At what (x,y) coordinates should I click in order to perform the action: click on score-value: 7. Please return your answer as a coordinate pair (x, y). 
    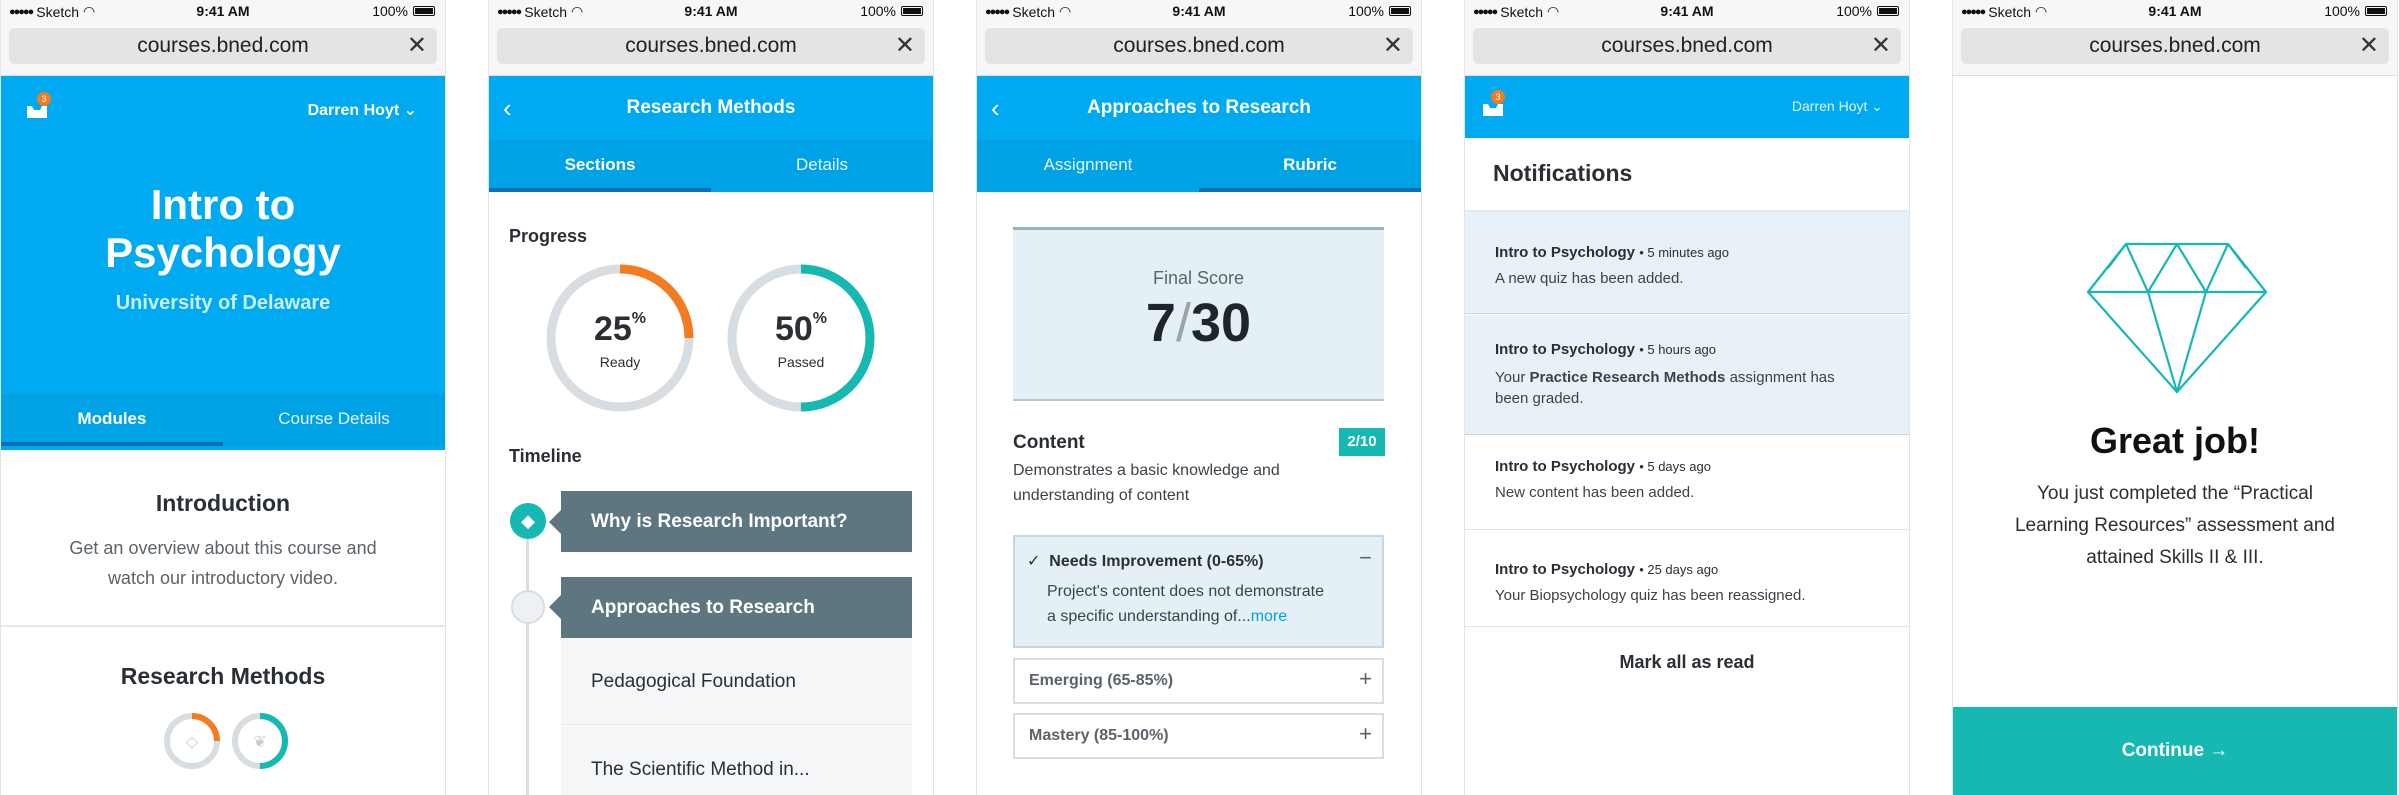
    Looking at the image, I should click on (1160, 323).